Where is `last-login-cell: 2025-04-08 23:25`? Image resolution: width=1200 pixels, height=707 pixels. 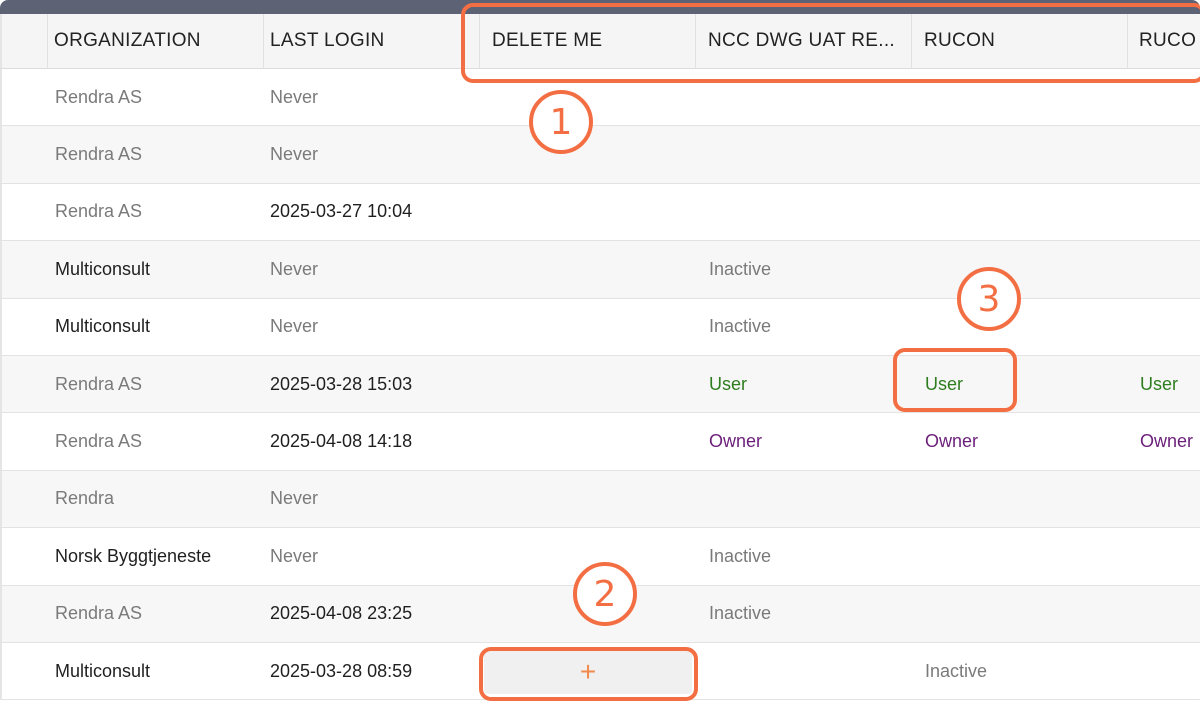
last-login-cell: 2025-04-08 23:25 is located at coordinates (341, 613).